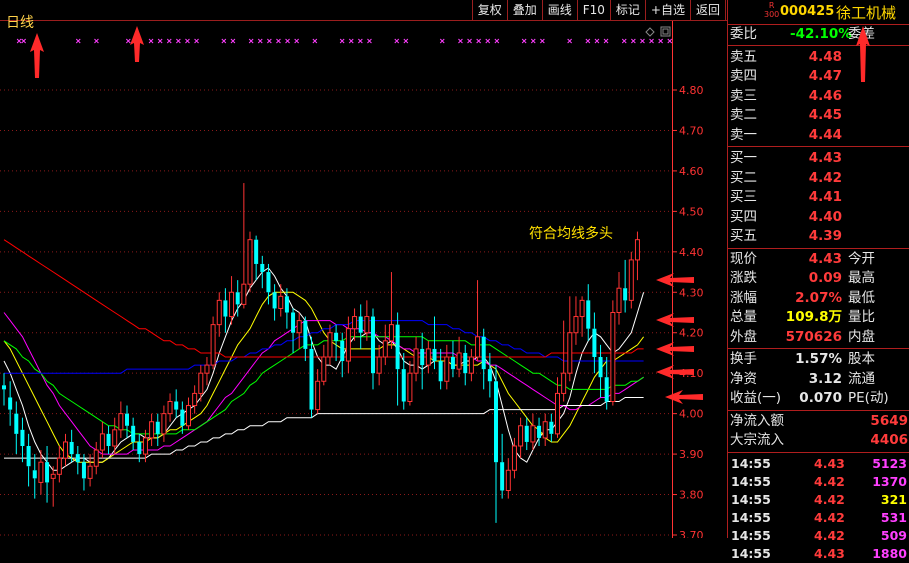 Image resolution: width=909 pixels, height=563 pixels. Describe the element at coordinates (889, 481) in the screenshot. I see `tick-volume: 1370` at that location.